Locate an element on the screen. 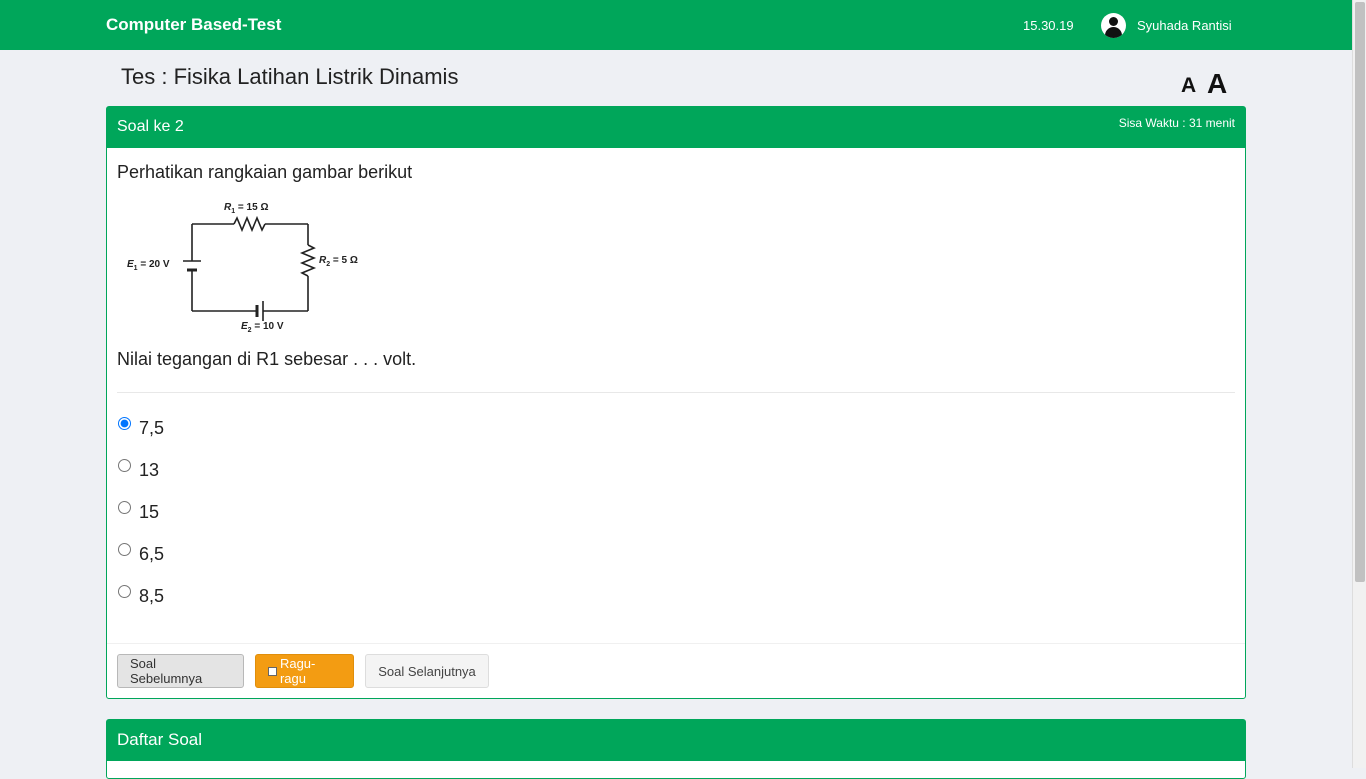 This screenshot has height=779, width=1366. question-number: Soal ke 2 is located at coordinates (150, 126).